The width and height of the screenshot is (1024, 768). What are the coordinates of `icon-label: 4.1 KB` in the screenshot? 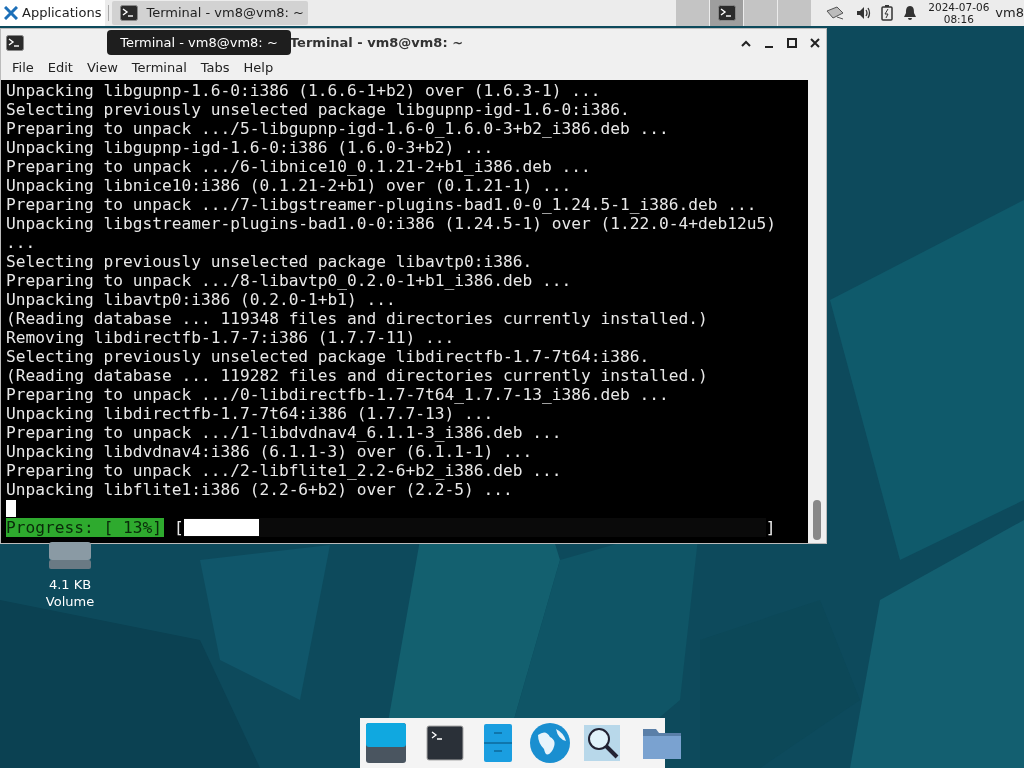 It's located at (70, 584).